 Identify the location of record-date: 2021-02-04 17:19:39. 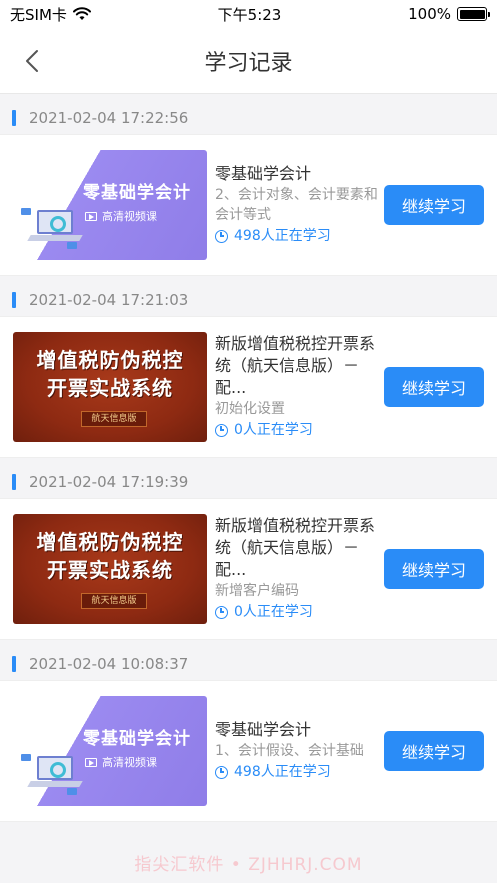
(109, 481).